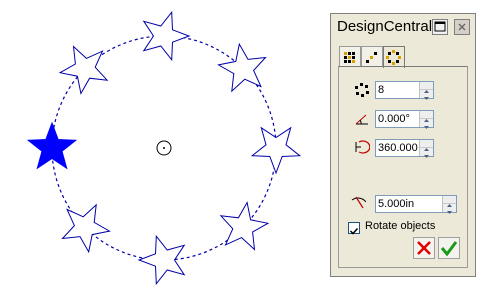  Describe the element at coordinates (385, 26) in the screenshot. I see `panel-title: DesignCentral` at that location.